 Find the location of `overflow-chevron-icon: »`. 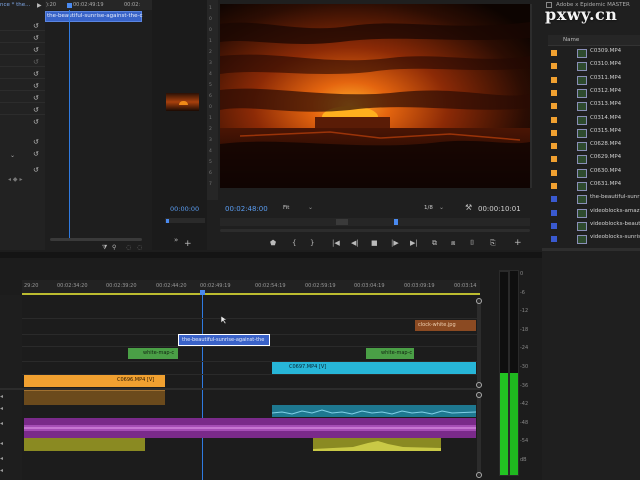

overflow-chevron-icon: » is located at coordinates (176, 240).